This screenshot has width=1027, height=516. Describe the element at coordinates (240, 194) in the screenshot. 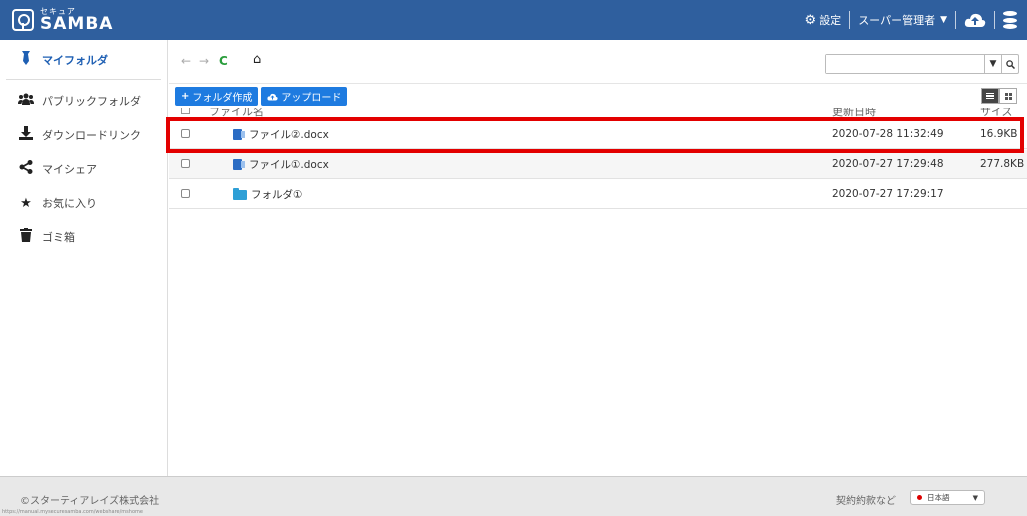

I see `folder-icon` at that location.